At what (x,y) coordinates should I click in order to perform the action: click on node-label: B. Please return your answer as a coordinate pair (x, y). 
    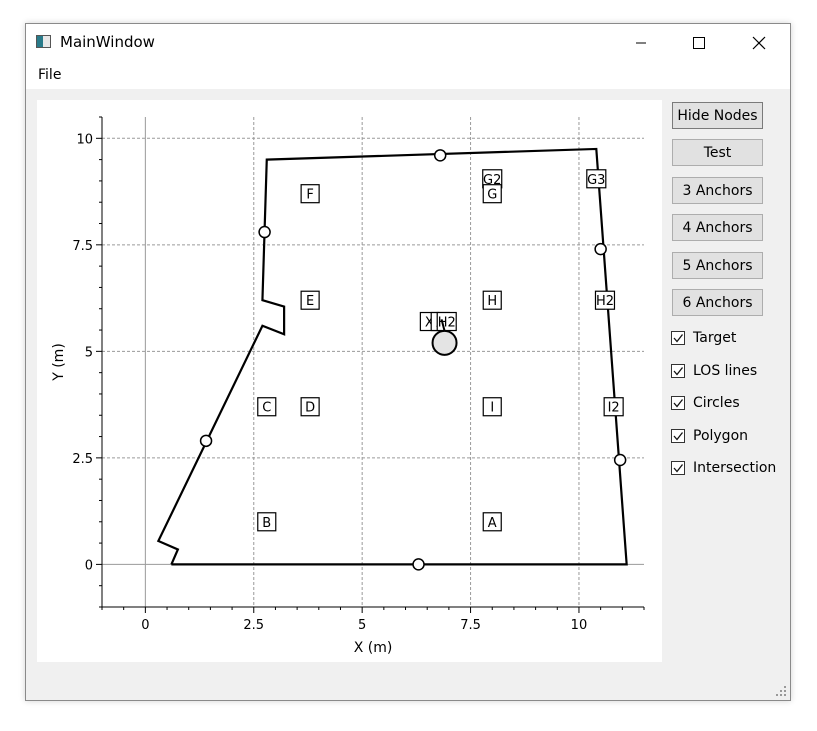
    Looking at the image, I should click on (266, 523).